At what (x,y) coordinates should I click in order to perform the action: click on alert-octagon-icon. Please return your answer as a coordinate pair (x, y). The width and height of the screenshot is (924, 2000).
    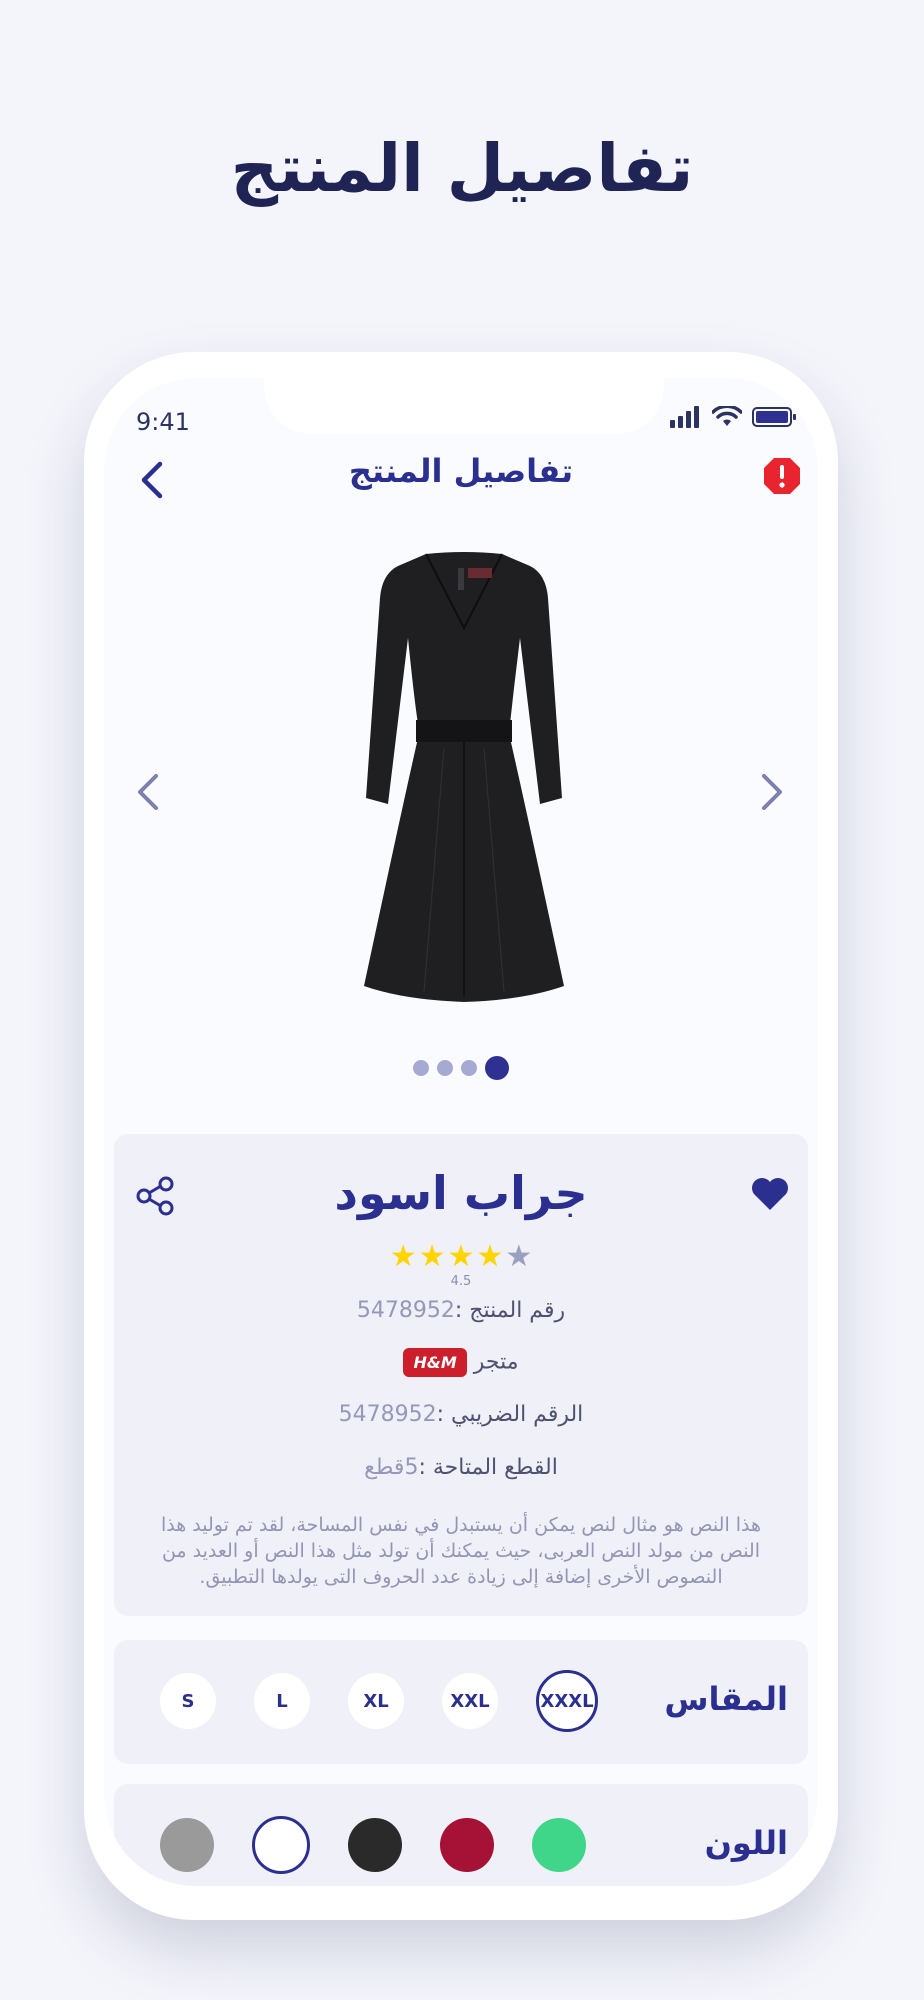
    Looking at the image, I should click on (782, 476).